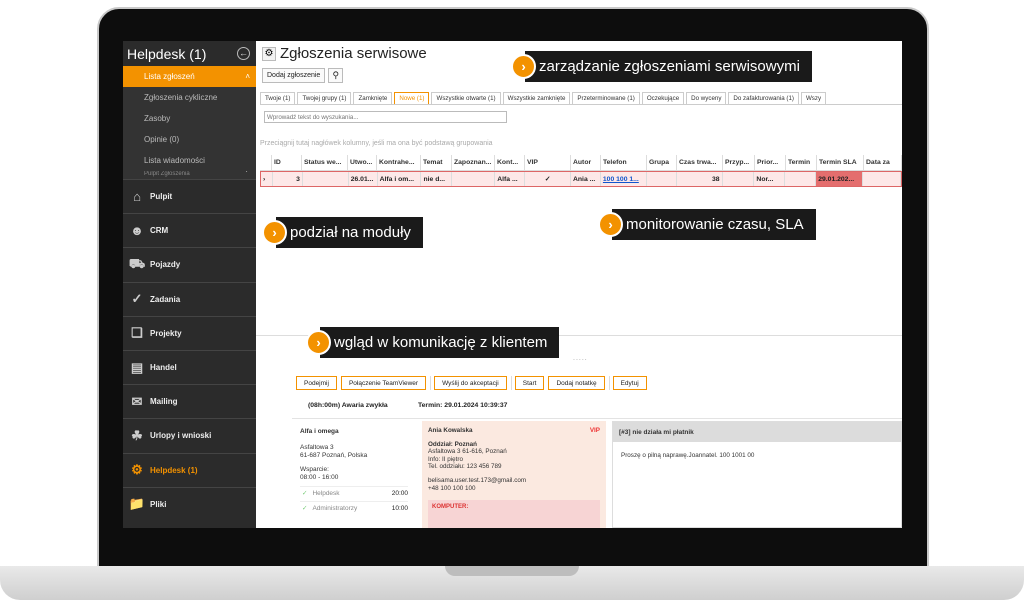  What do you see at coordinates (159, 231) in the screenshot?
I see `module-label: CRM` at bounding box center [159, 231].